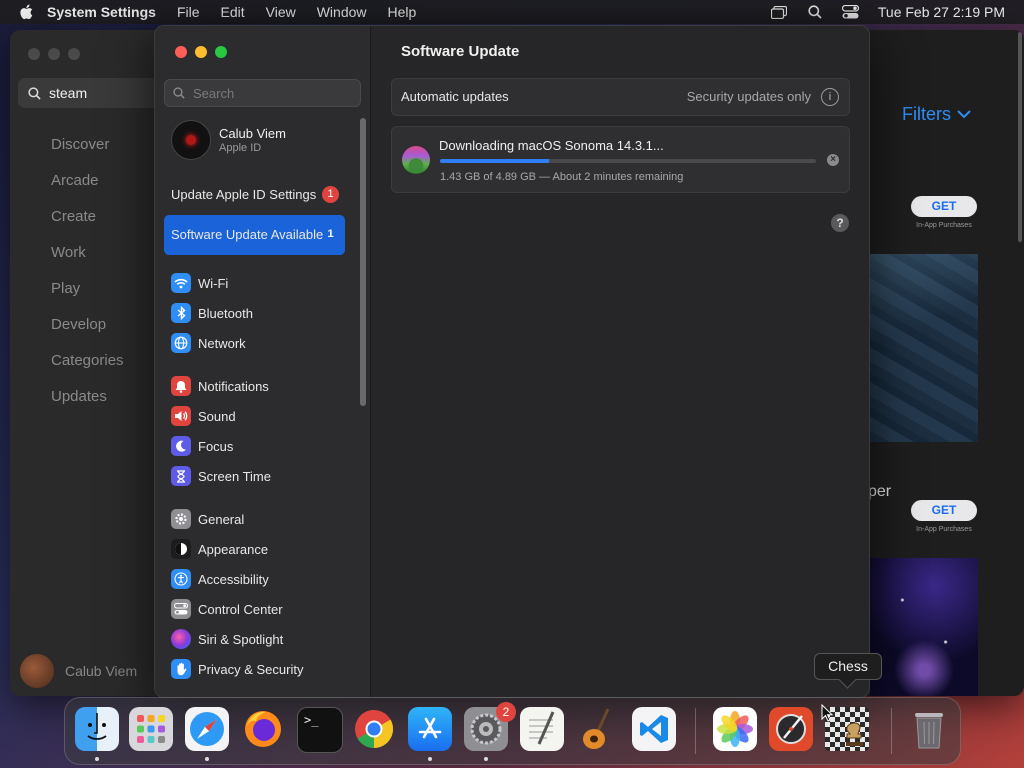 This screenshot has width=1024, height=768. Describe the element at coordinates (181, 639) in the screenshot. I see `siri-icon` at that location.